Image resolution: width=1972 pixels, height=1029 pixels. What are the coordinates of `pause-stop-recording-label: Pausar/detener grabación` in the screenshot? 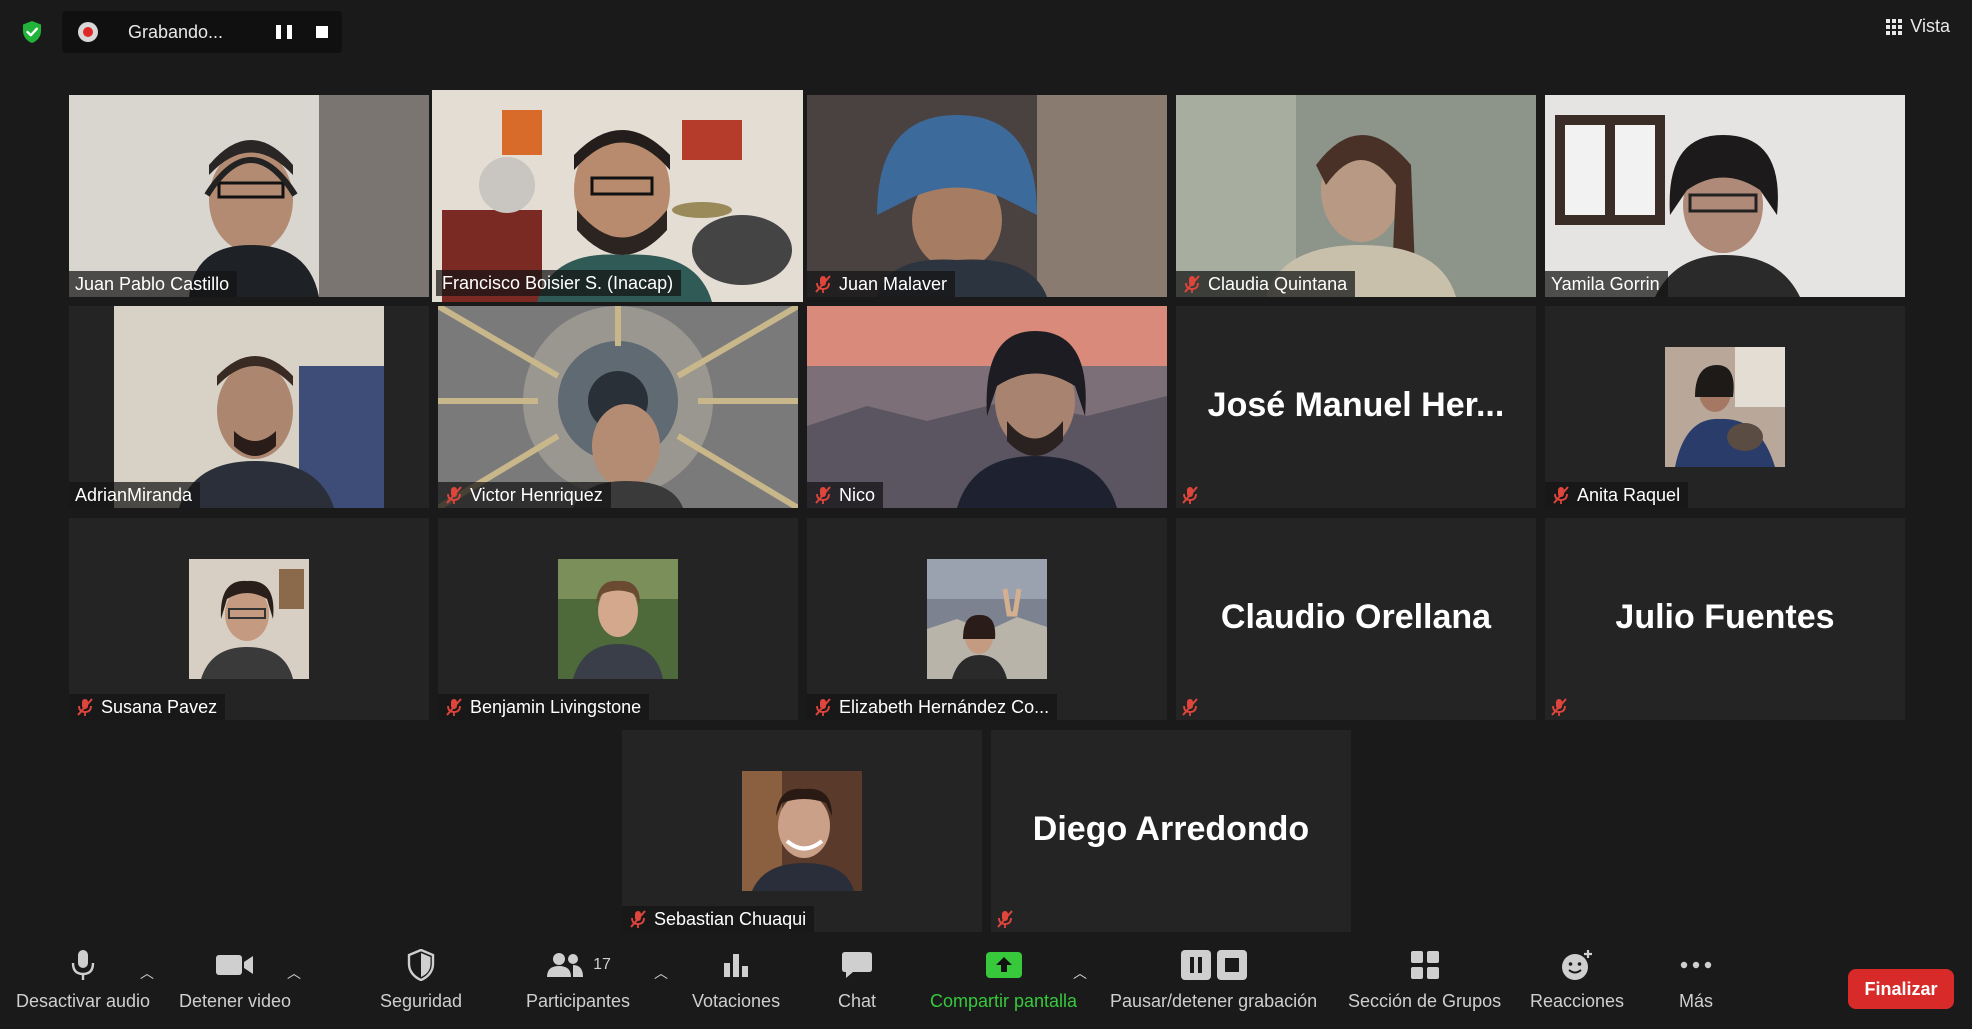 It's located at (1214, 1001).